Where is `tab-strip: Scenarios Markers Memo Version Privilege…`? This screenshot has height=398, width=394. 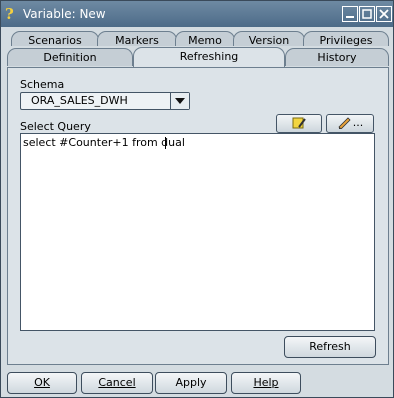
tab-strip: Scenarios Markers Memo Version Privilege… is located at coordinates (198, 49).